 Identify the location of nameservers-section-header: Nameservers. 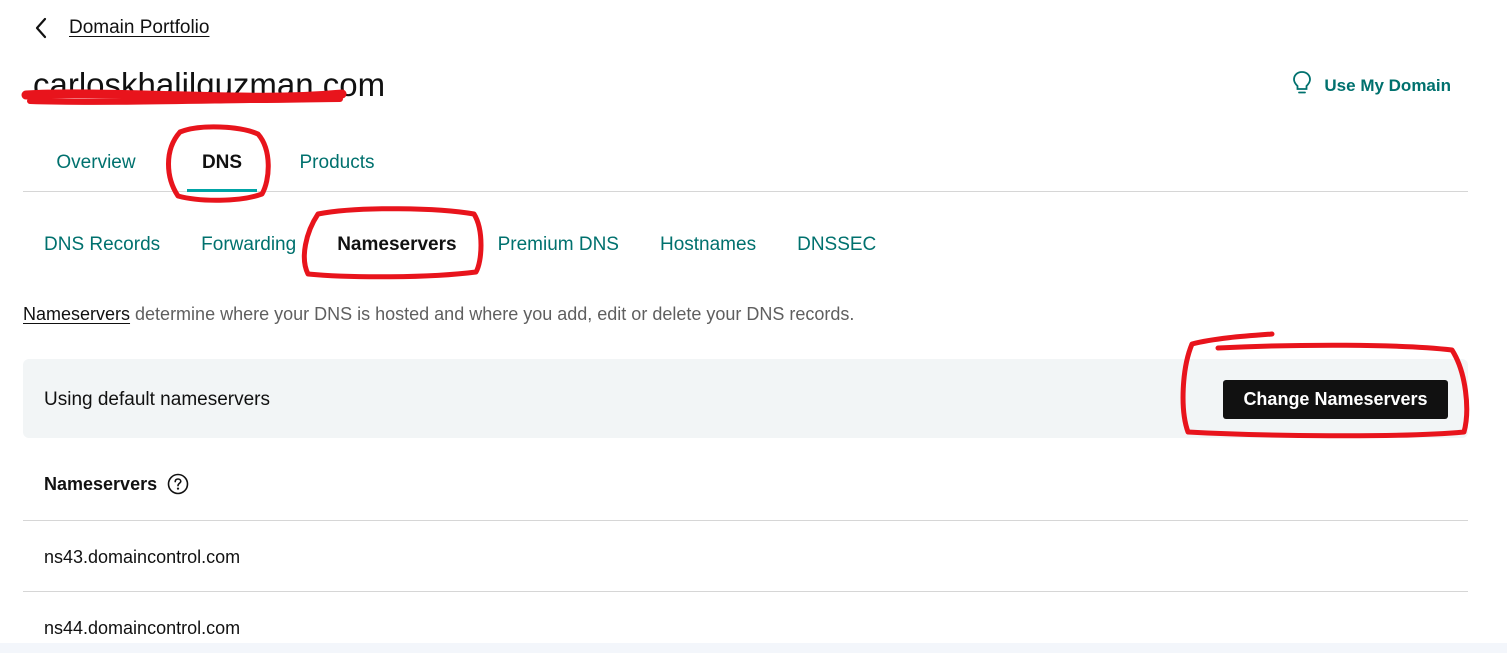
(116, 484).